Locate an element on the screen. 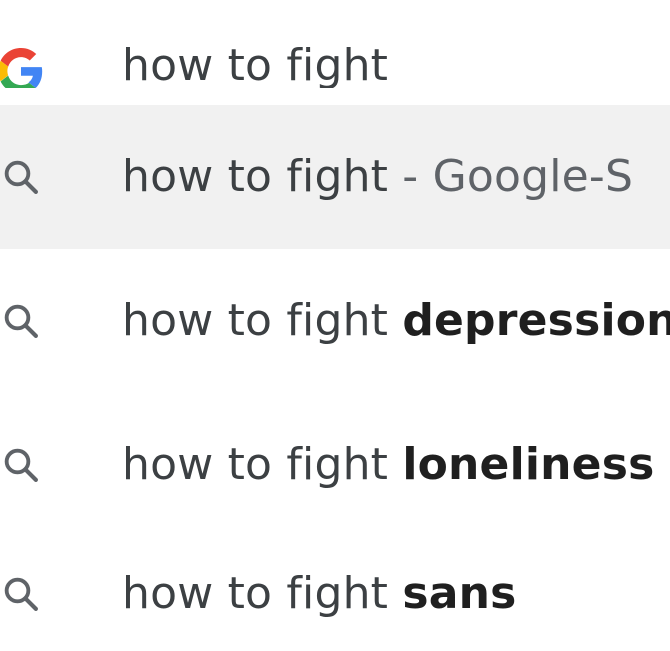  suggestion-text: how to fight loneliness is located at coordinates (388, 465).